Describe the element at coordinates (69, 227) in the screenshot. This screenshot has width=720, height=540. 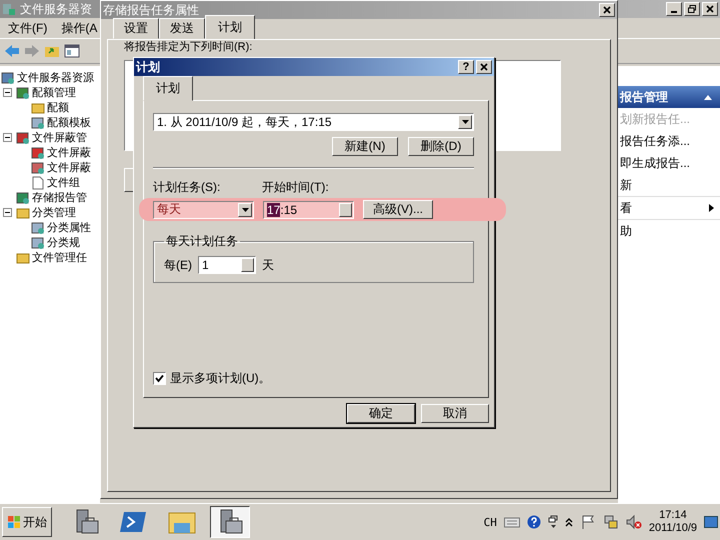
I see `tree-item: 分类属性` at that location.